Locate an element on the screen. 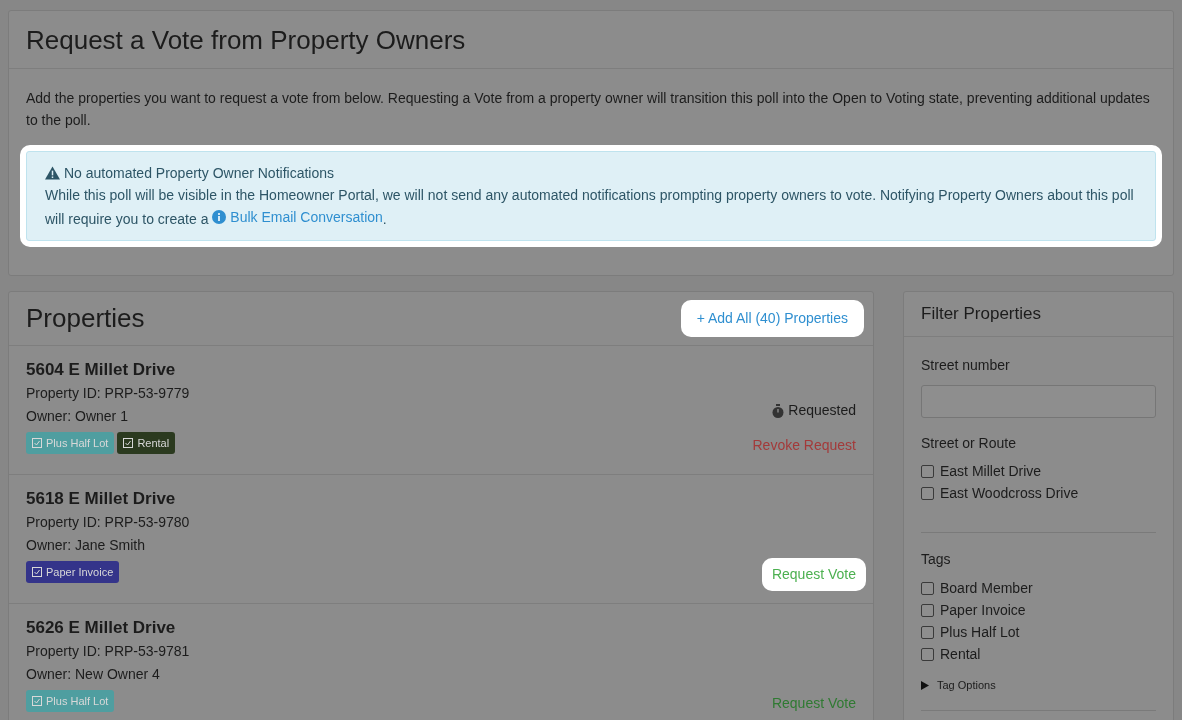 The width and height of the screenshot is (1182, 720). checkbox-label: Board Member is located at coordinates (986, 588).